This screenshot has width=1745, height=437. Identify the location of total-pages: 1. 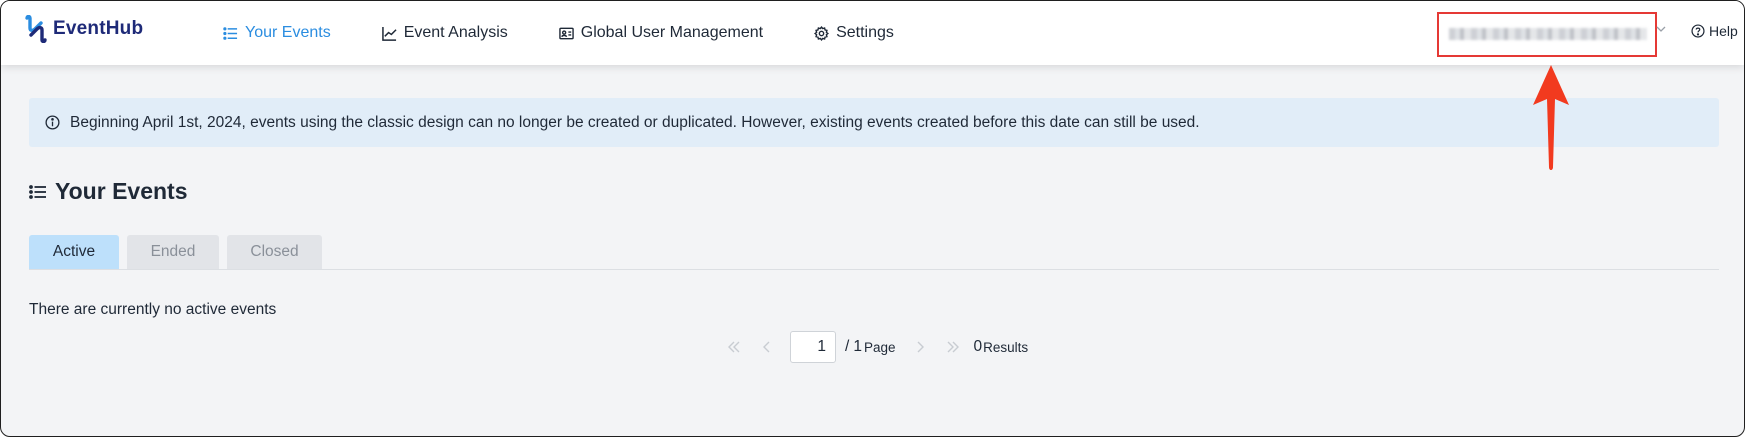
(857, 346).